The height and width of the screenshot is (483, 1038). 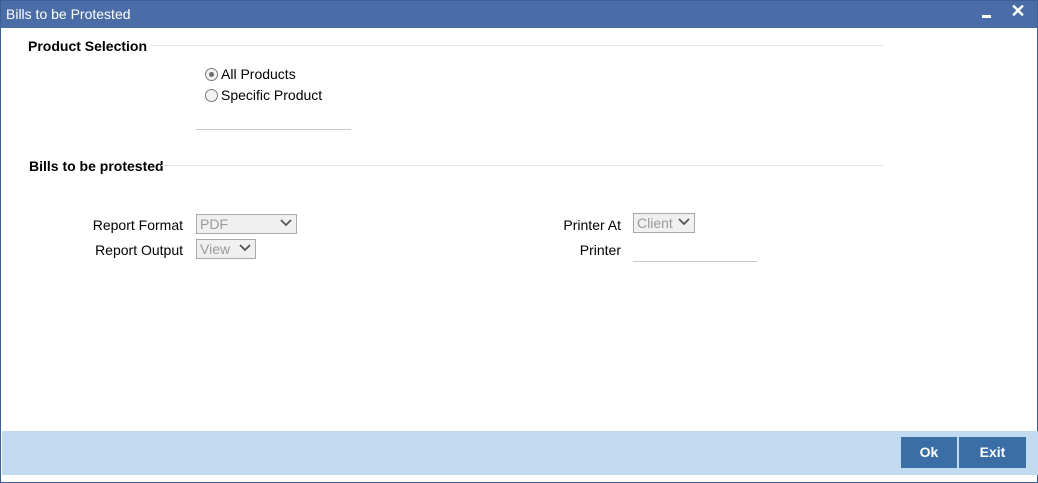 What do you see at coordinates (214, 224) in the screenshot?
I see `report-format-value: PDF` at bounding box center [214, 224].